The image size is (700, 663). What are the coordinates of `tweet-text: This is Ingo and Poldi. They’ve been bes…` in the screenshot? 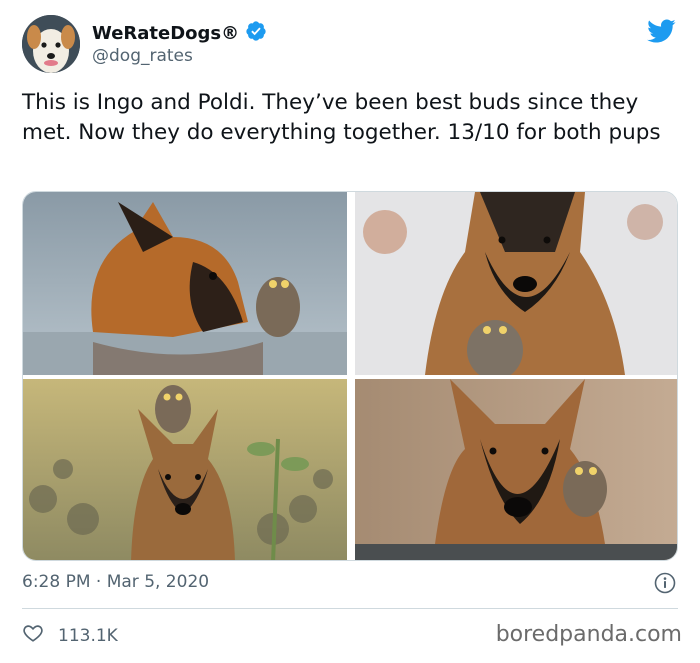 It's located at (341, 117).